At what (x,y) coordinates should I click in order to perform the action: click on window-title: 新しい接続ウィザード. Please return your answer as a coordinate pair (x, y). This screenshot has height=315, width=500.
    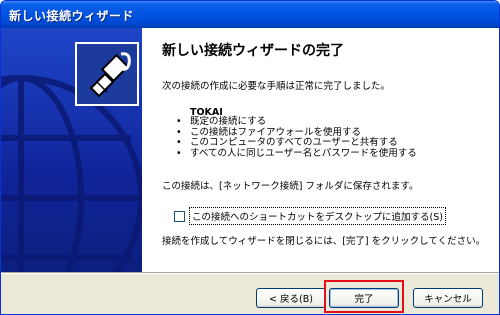
    Looking at the image, I should click on (72, 16).